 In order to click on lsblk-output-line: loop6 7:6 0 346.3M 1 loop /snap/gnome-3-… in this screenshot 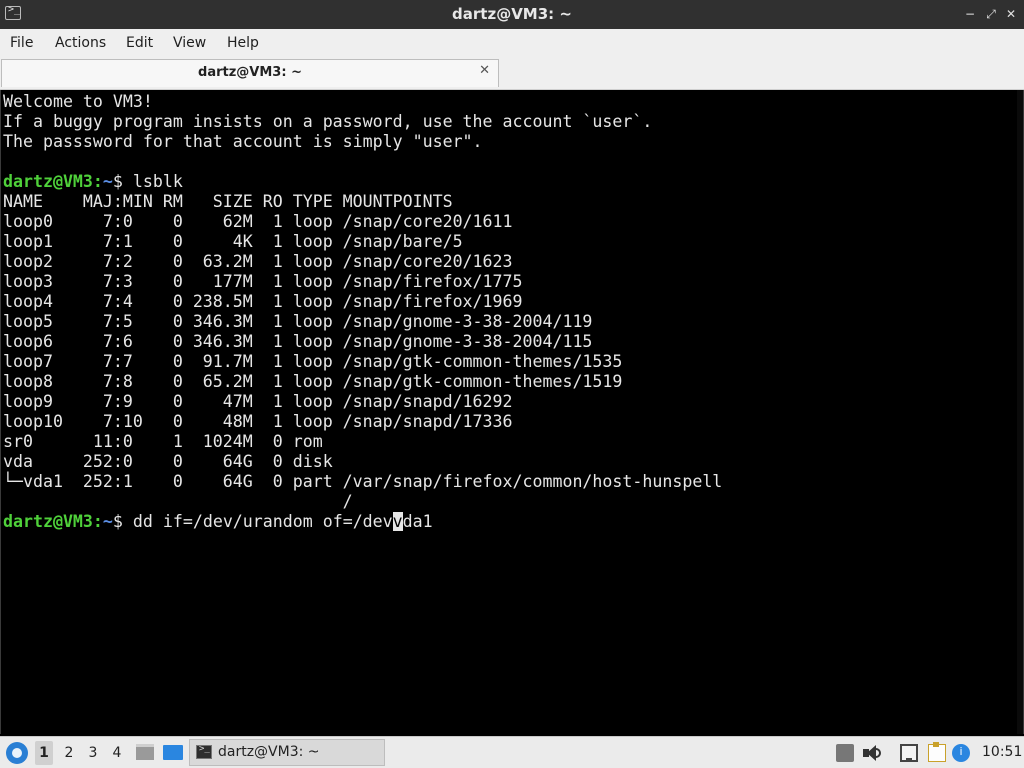, I will do `click(298, 341)`.